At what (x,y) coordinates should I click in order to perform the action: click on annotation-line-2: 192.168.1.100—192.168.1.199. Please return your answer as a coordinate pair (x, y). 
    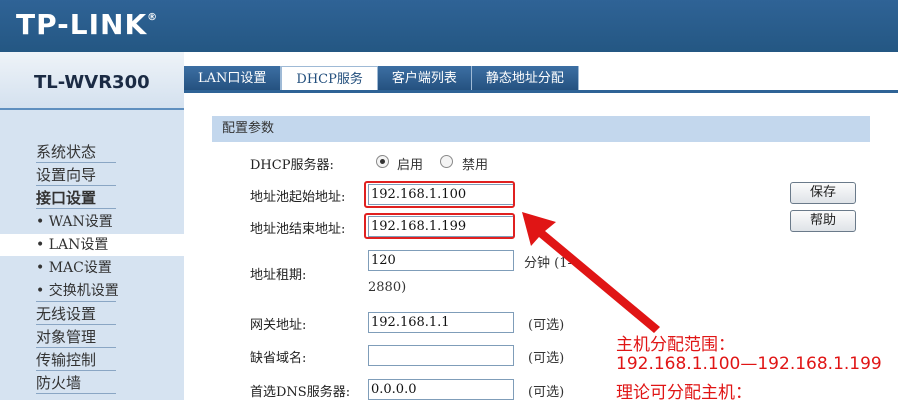
    Looking at the image, I should click on (749, 364).